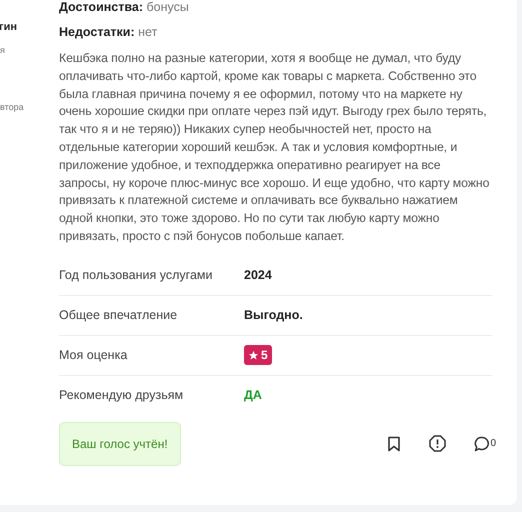 Image resolution: width=522 pixels, height=512 pixels. What do you see at coordinates (124, 7) in the screenshot?
I see `pros-text: Достоинства: бонусы` at bounding box center [124, 7].